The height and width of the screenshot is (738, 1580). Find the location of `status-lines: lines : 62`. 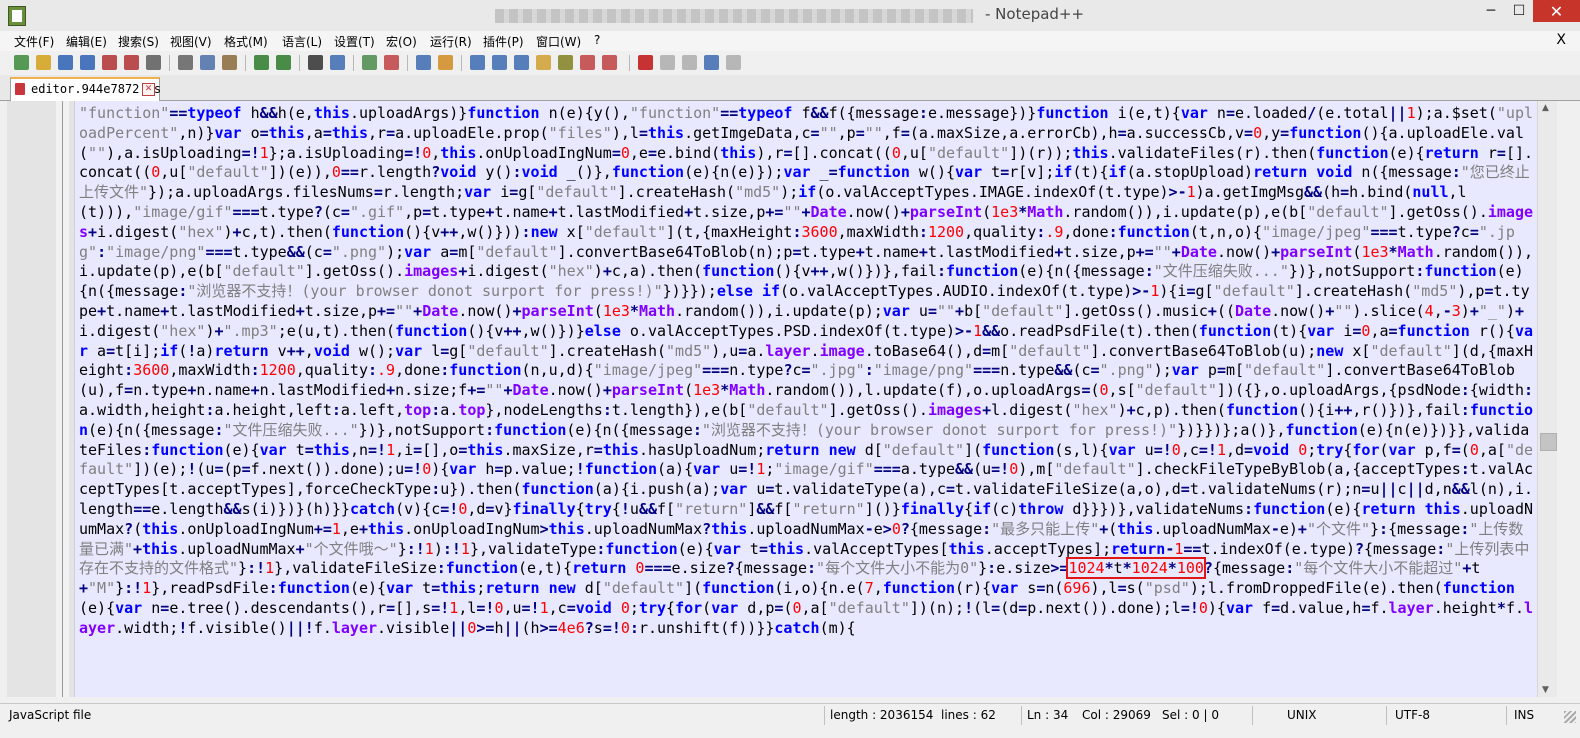

status-lines: lines : 62 is located at coordinates (968, 715).